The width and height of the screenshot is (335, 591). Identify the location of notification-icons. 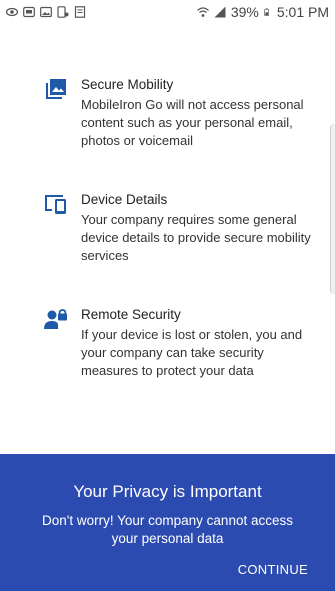
(46, 12).